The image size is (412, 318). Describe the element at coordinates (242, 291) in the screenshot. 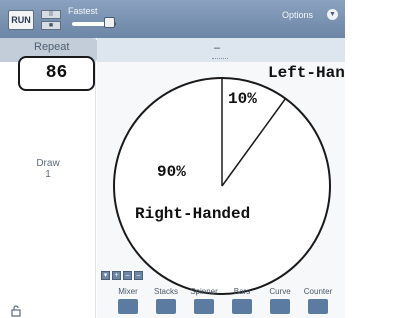

I see `device-label: Bars` at that location.